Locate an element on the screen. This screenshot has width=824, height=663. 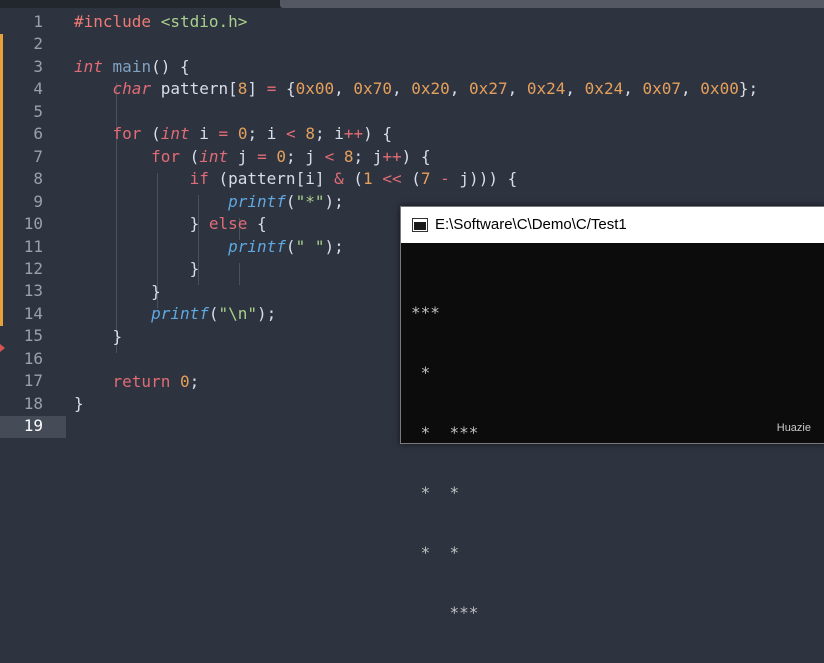
operator: ++ is located at coordinates (353, 133).